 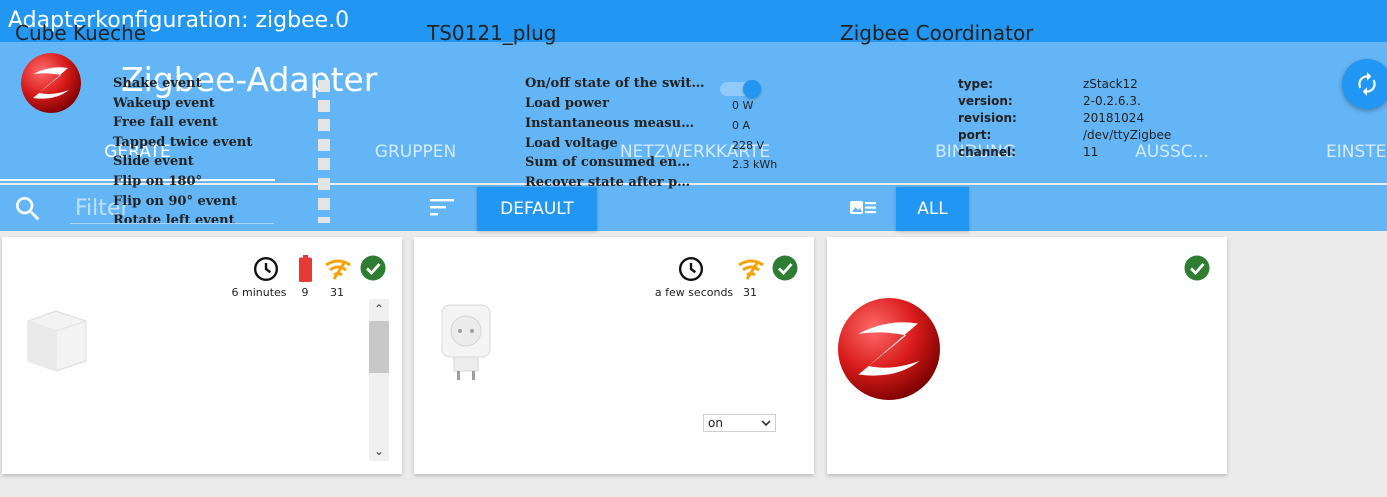 I want to click on list-item: Rotate left event, so click(x=223, y=218).